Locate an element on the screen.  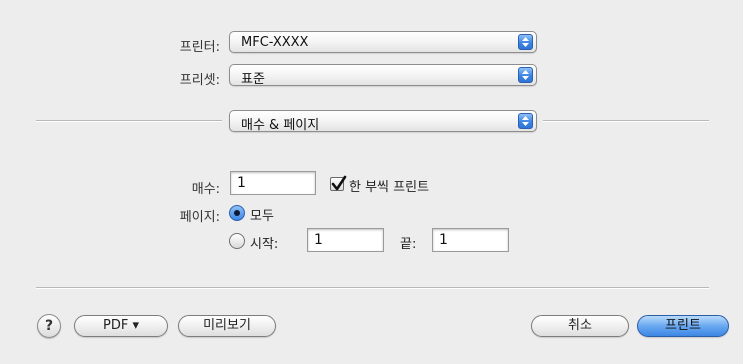
presets-popup: 표준 is located at coordinates (383, 75).